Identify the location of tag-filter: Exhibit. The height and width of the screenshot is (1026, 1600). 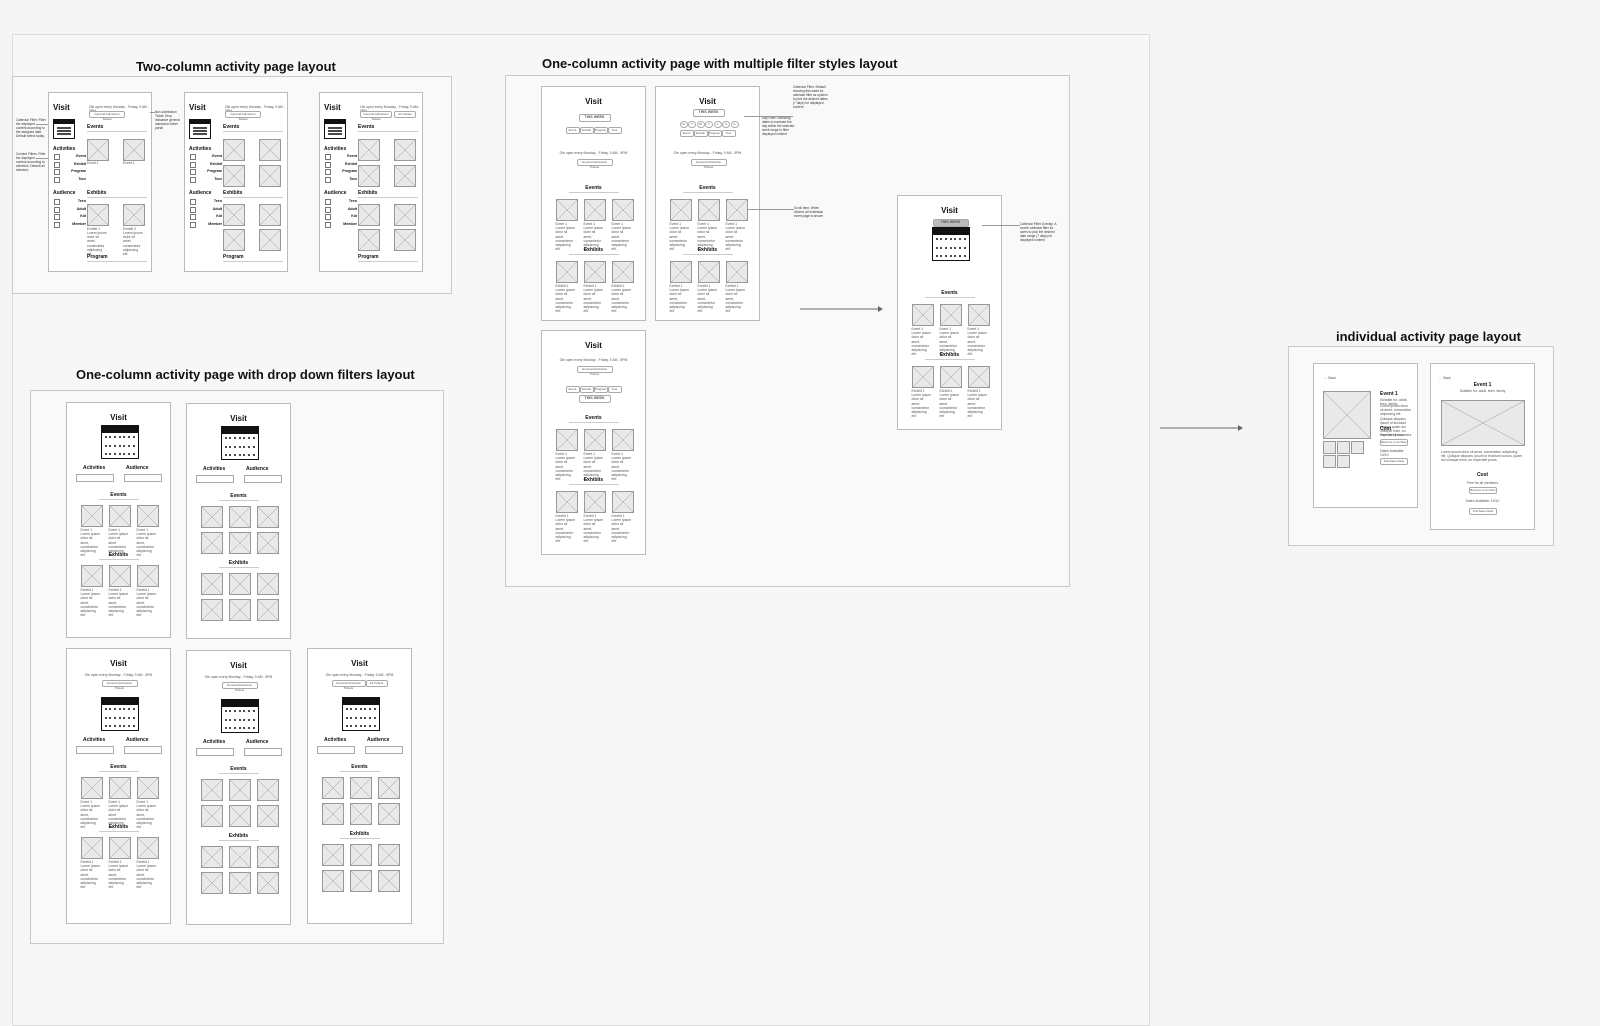
(586, 389).